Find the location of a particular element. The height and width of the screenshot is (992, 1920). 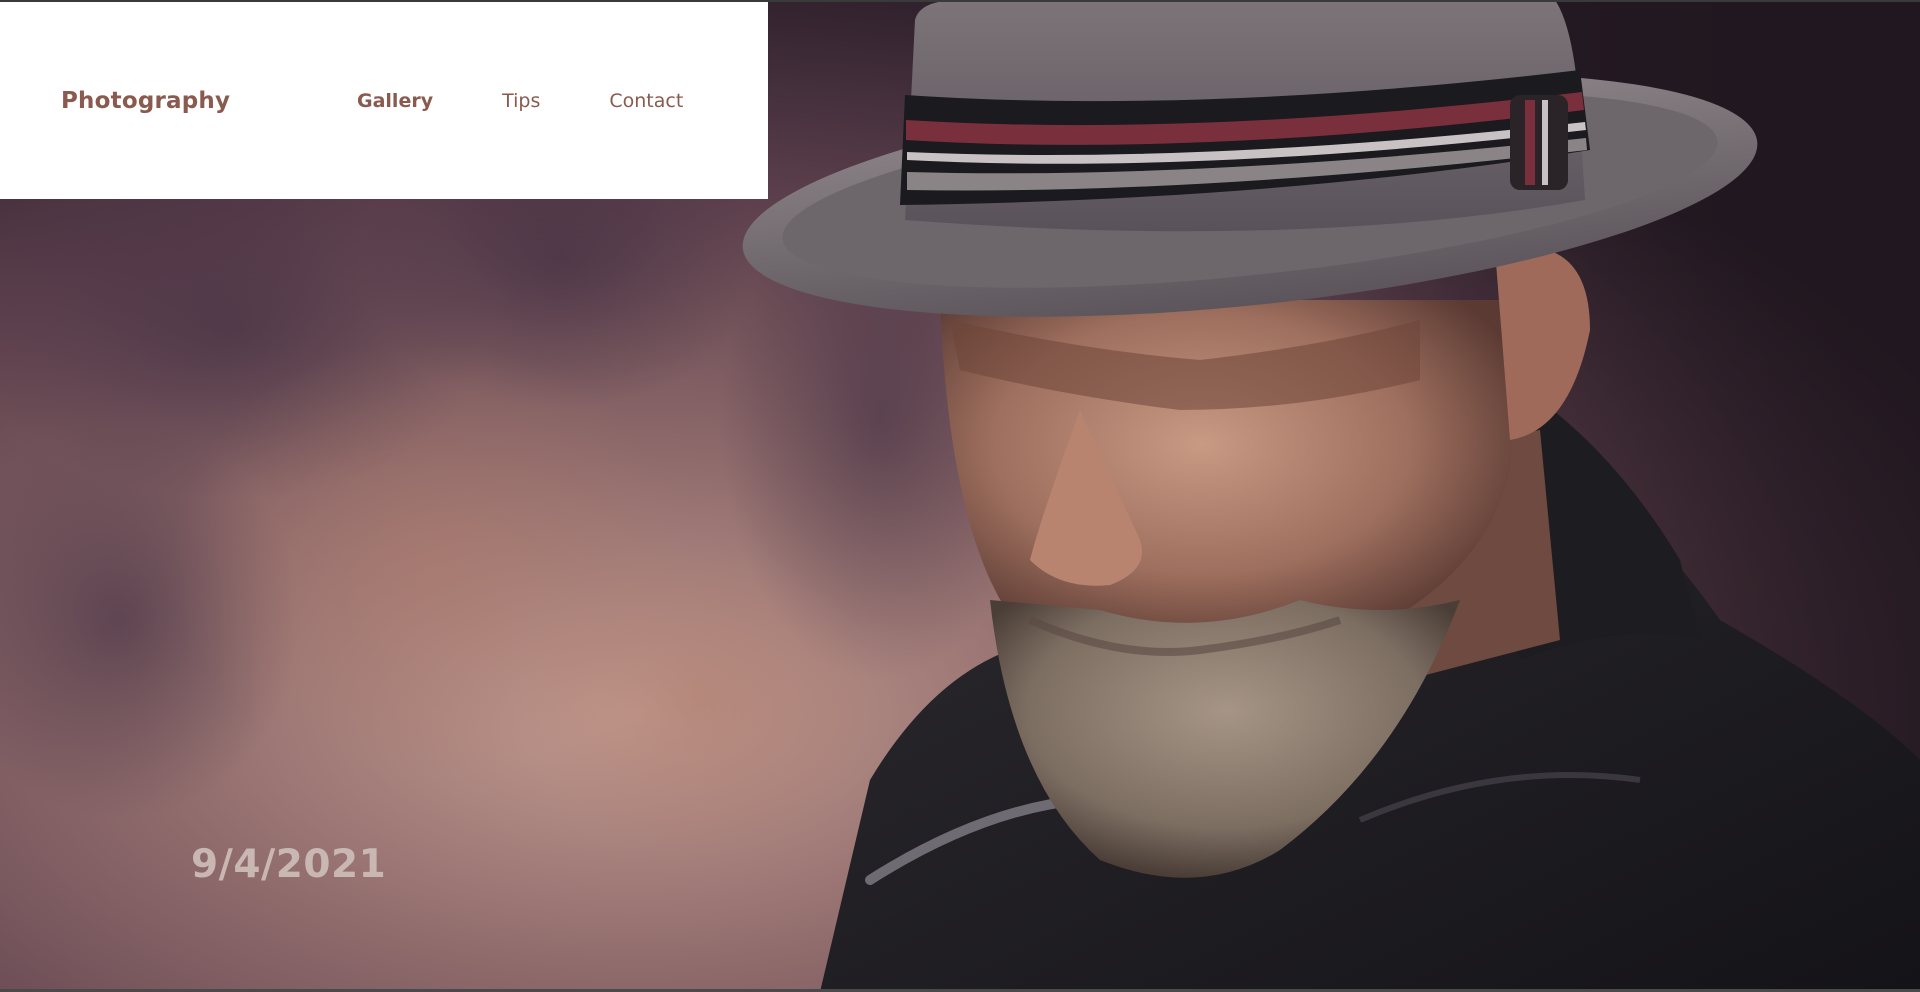

header-nav-panel: Photography Gallery Tips Contact is located at coordinates (384, 100).